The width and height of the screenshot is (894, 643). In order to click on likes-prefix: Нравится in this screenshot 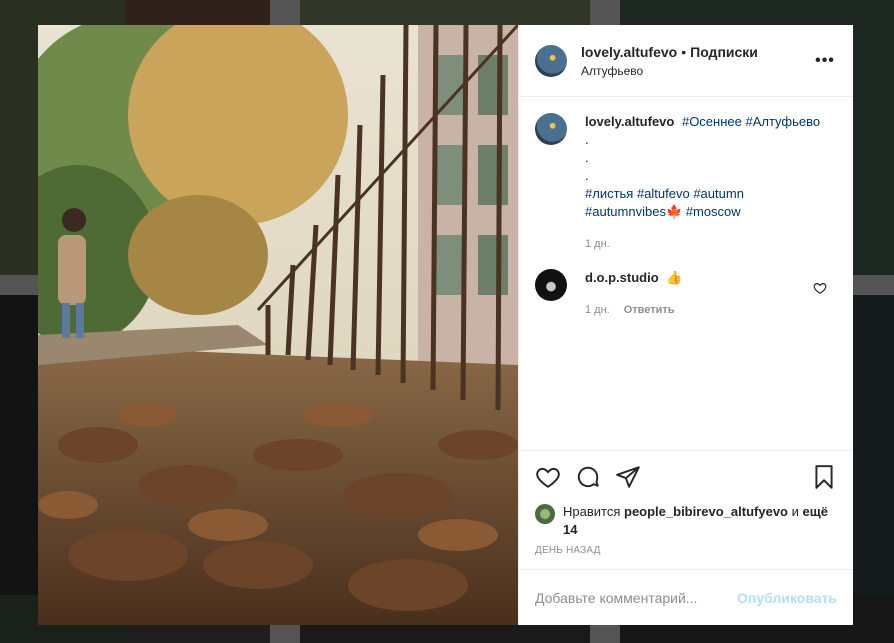, I will do `click(592, 511)`.